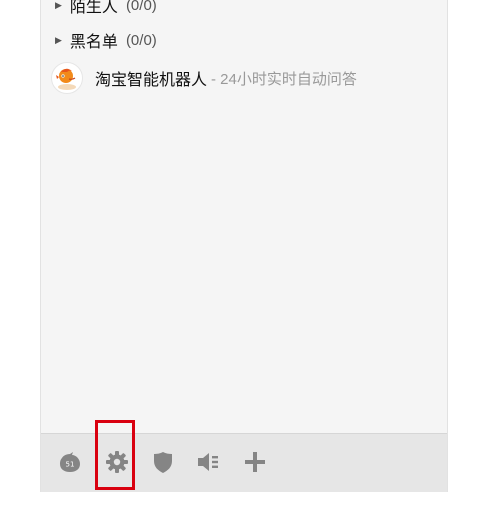 This screenshot has width=500, height=511. I want to click on robot-avatar-icon, so click(66, 79).